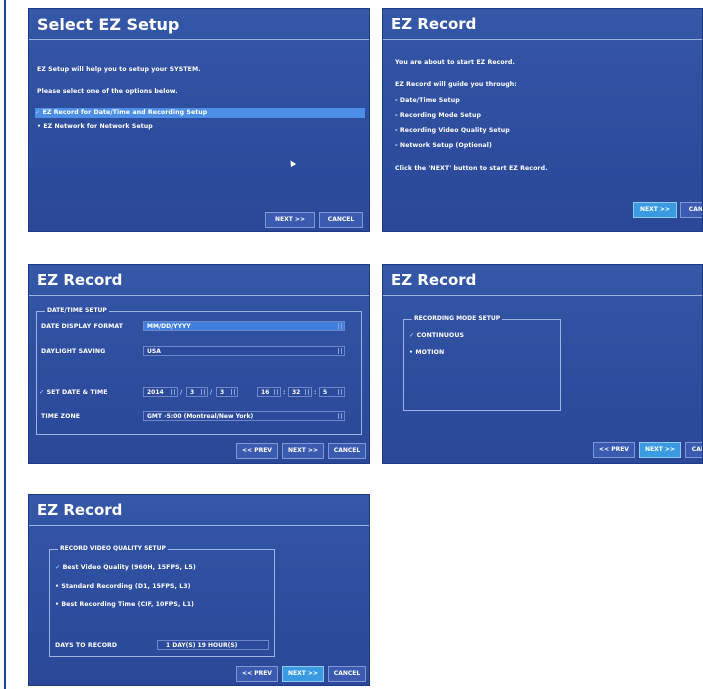 This screenshot has height=689, width=703. I want to click on set-date-time-checkbox: ✓ SET DATE & TIME, so click(73, 392).